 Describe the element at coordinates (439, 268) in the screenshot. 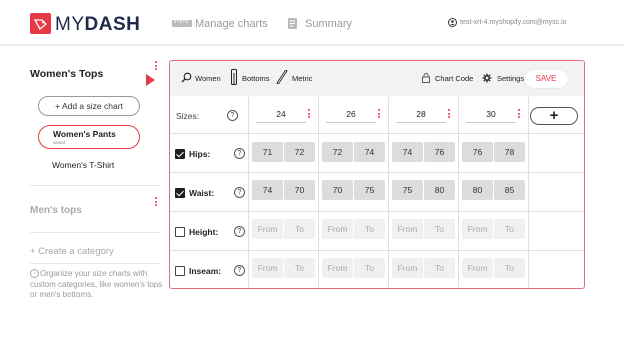

I see `inseam-to-28: To` at that location.